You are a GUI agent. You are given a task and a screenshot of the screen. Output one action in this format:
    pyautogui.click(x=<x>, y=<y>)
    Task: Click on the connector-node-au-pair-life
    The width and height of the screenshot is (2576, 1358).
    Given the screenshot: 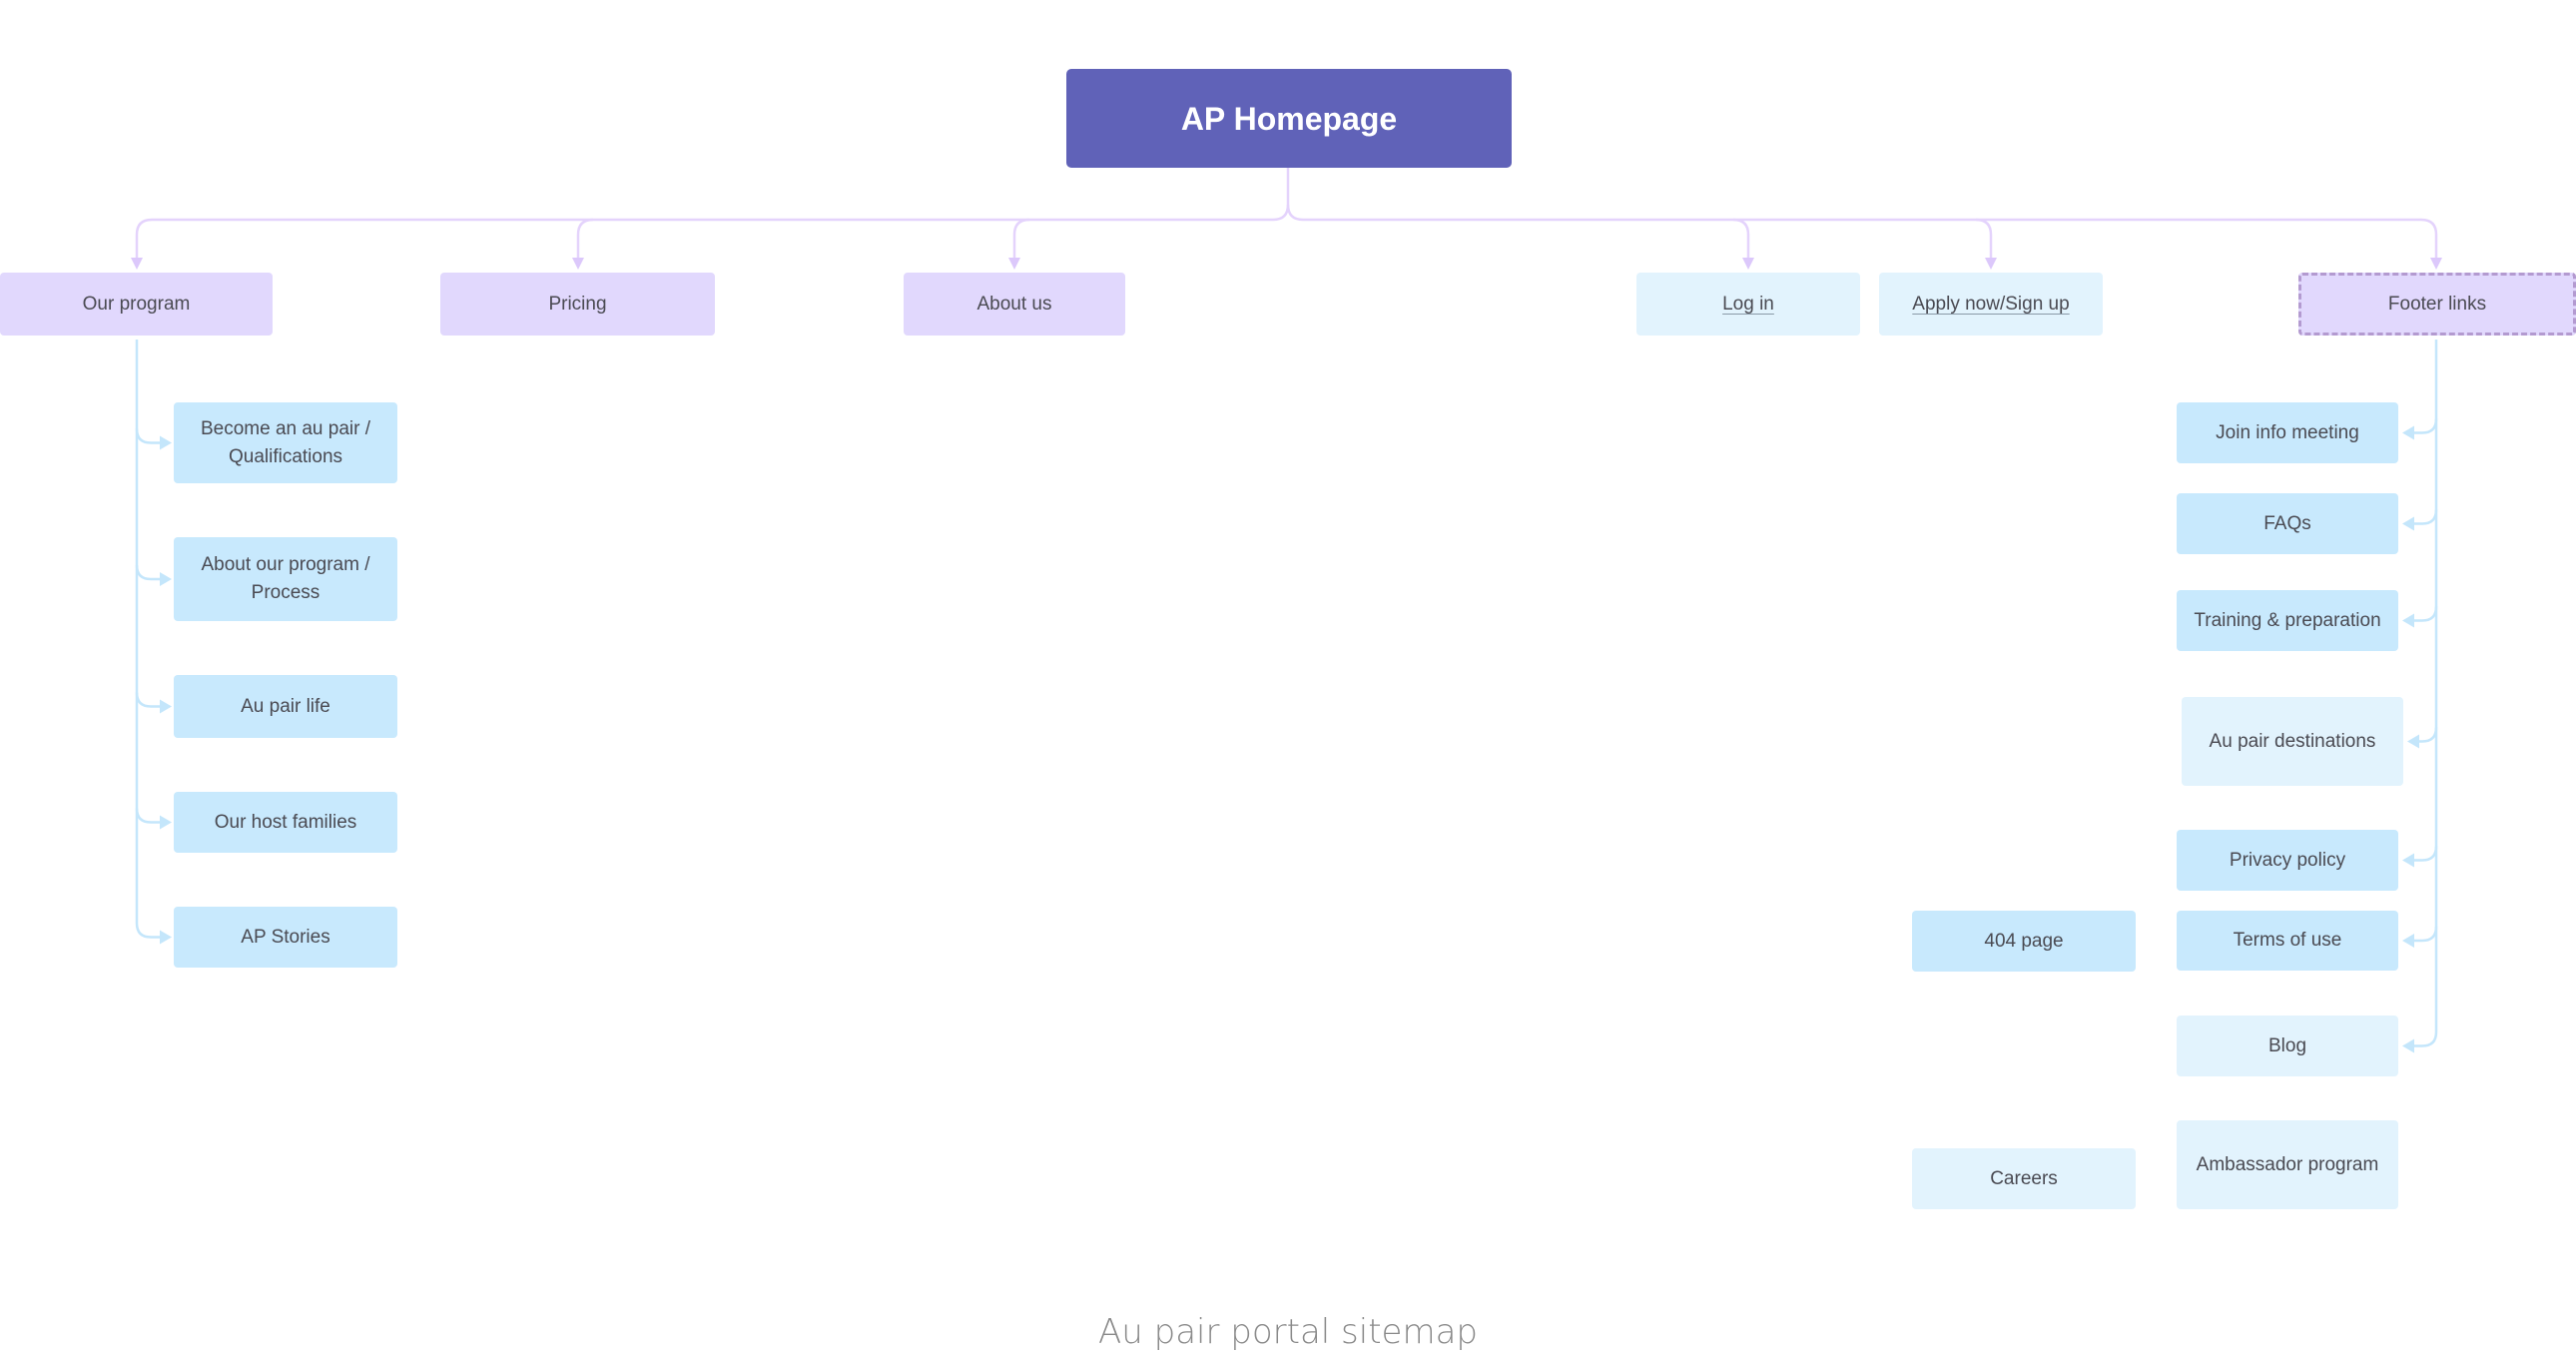 What is the action you would take?
    pyautogui.click(x=149, y=700)
    